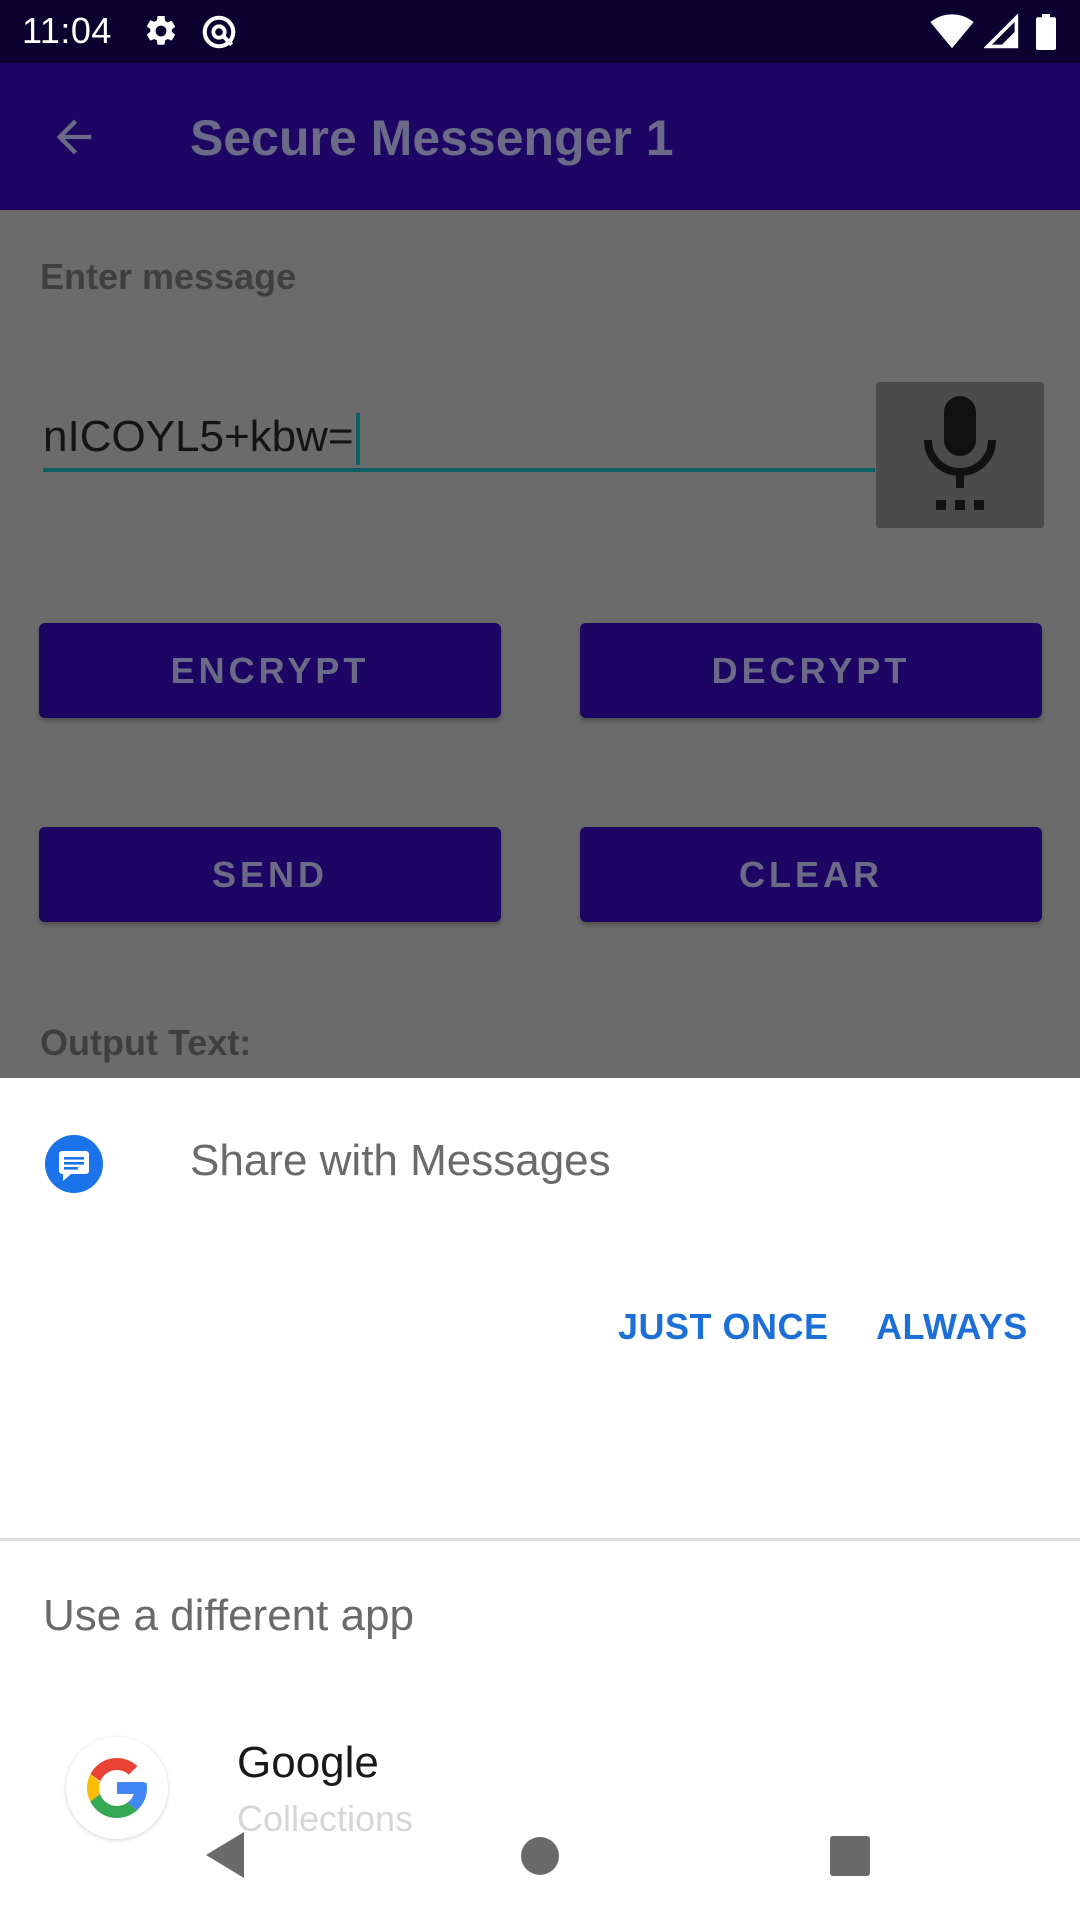  Describe the element at coordinates (357, 439) in the screenshot. I see `text-caret` at that location.